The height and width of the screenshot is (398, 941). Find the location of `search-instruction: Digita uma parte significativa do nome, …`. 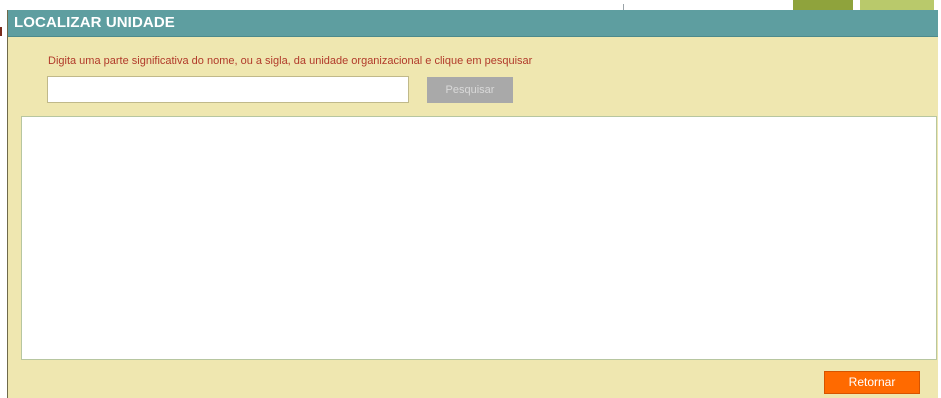

search-instruction: Digita uma parte significativa do nome, … is located at coordinates (290, 61).